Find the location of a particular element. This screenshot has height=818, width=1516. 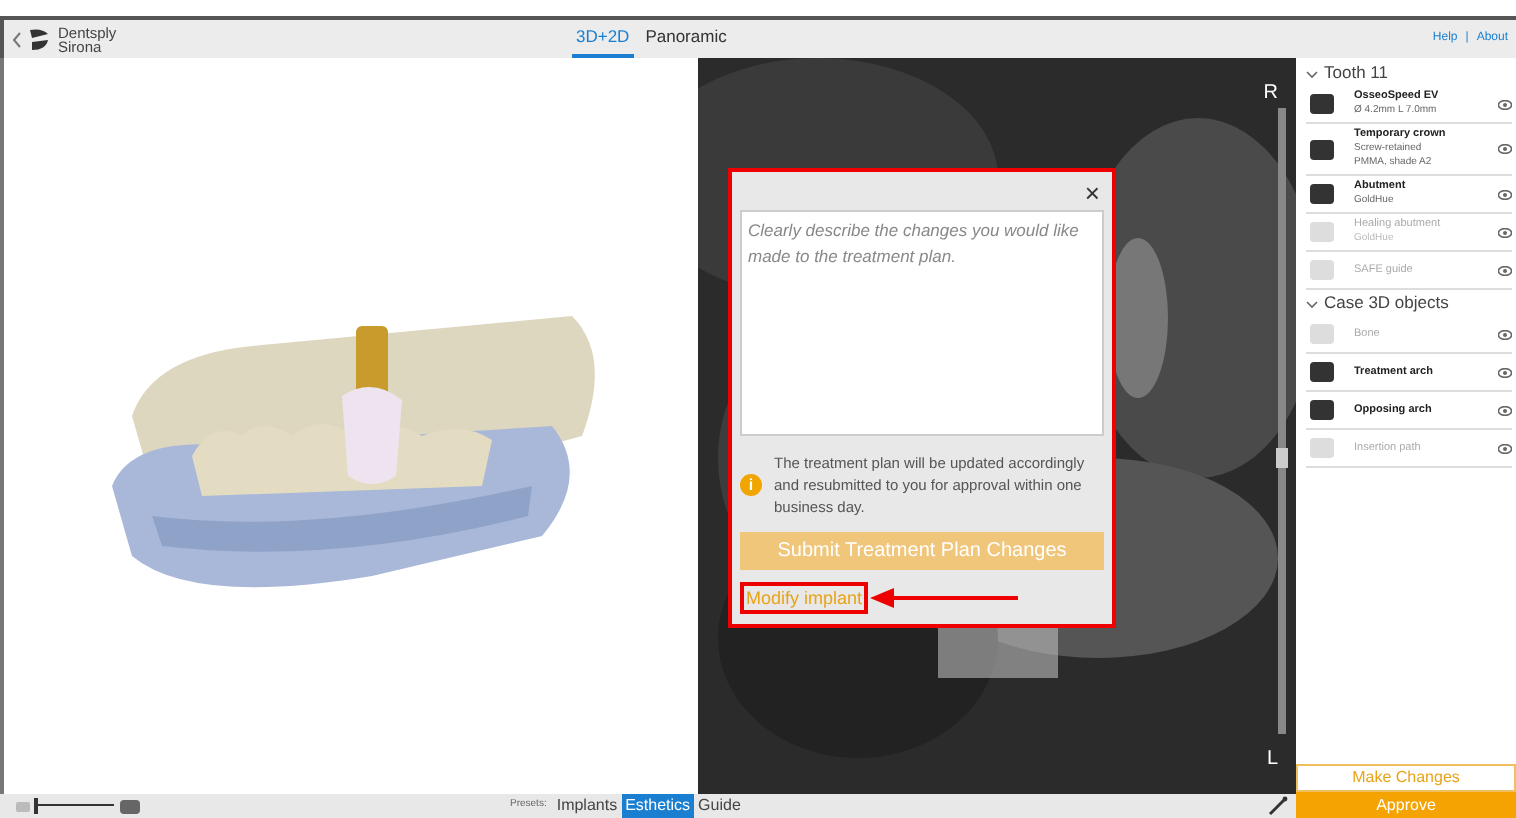

section-header: Case 3D objects is located at coordinates (1409, 303).